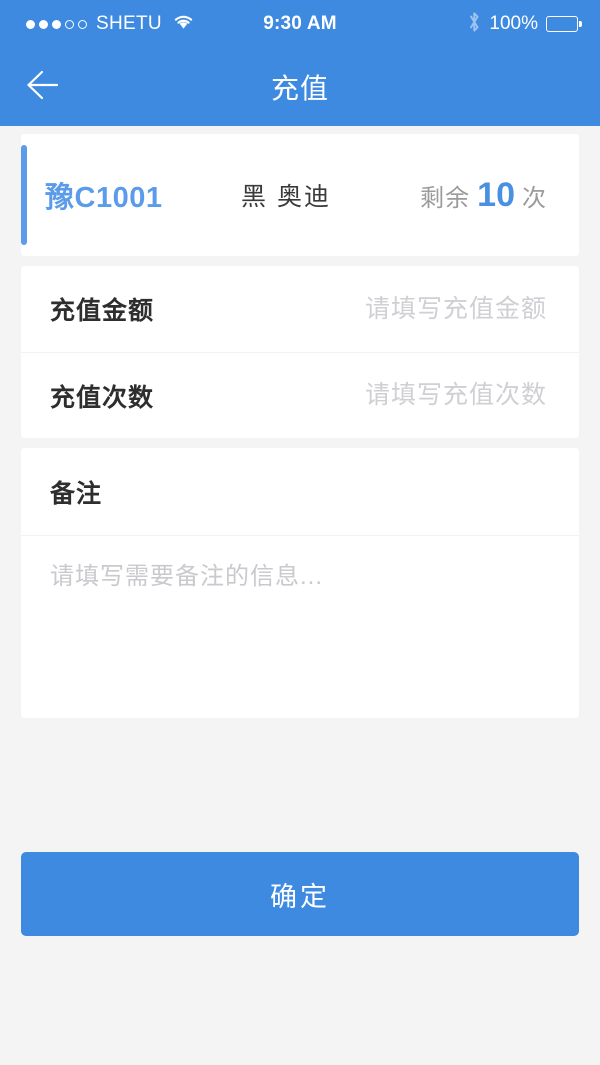 The width and height of the screenshot is (600, 1065). I want to click on page-title: 充值, so click(299, 88).